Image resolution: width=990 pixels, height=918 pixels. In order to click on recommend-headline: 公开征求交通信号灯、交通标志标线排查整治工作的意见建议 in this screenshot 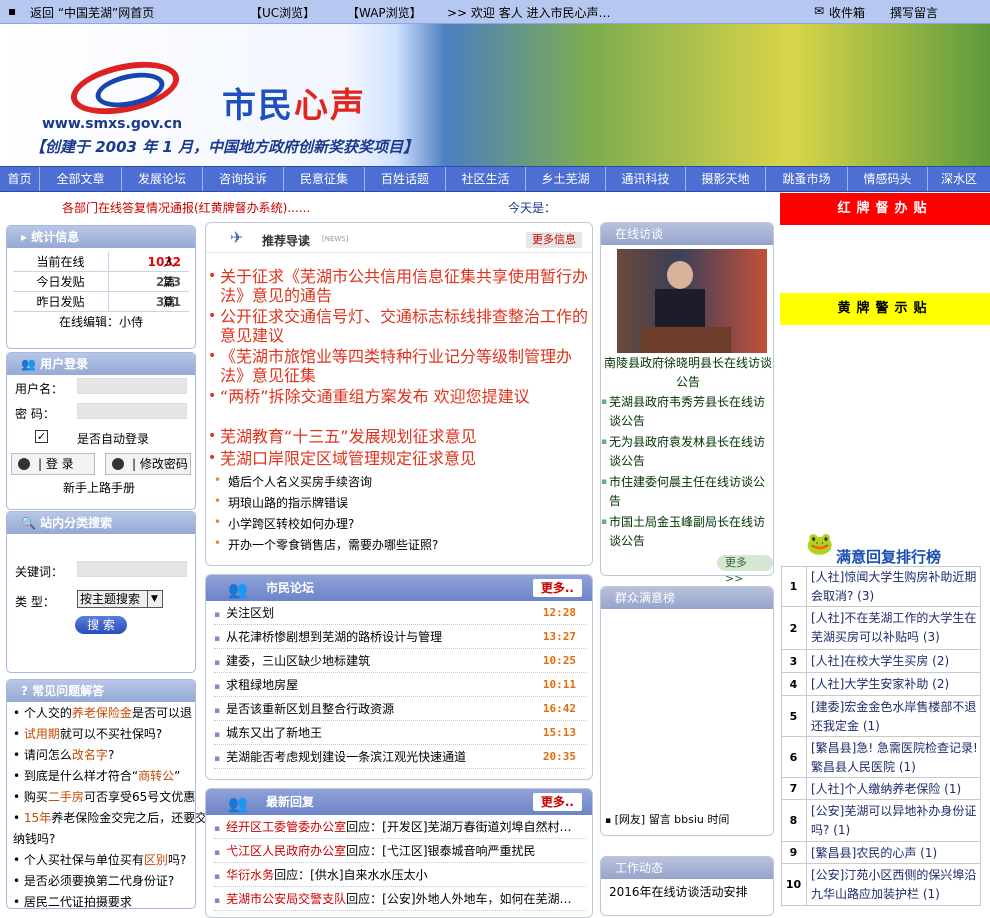, I will do `click(399, 326)`.